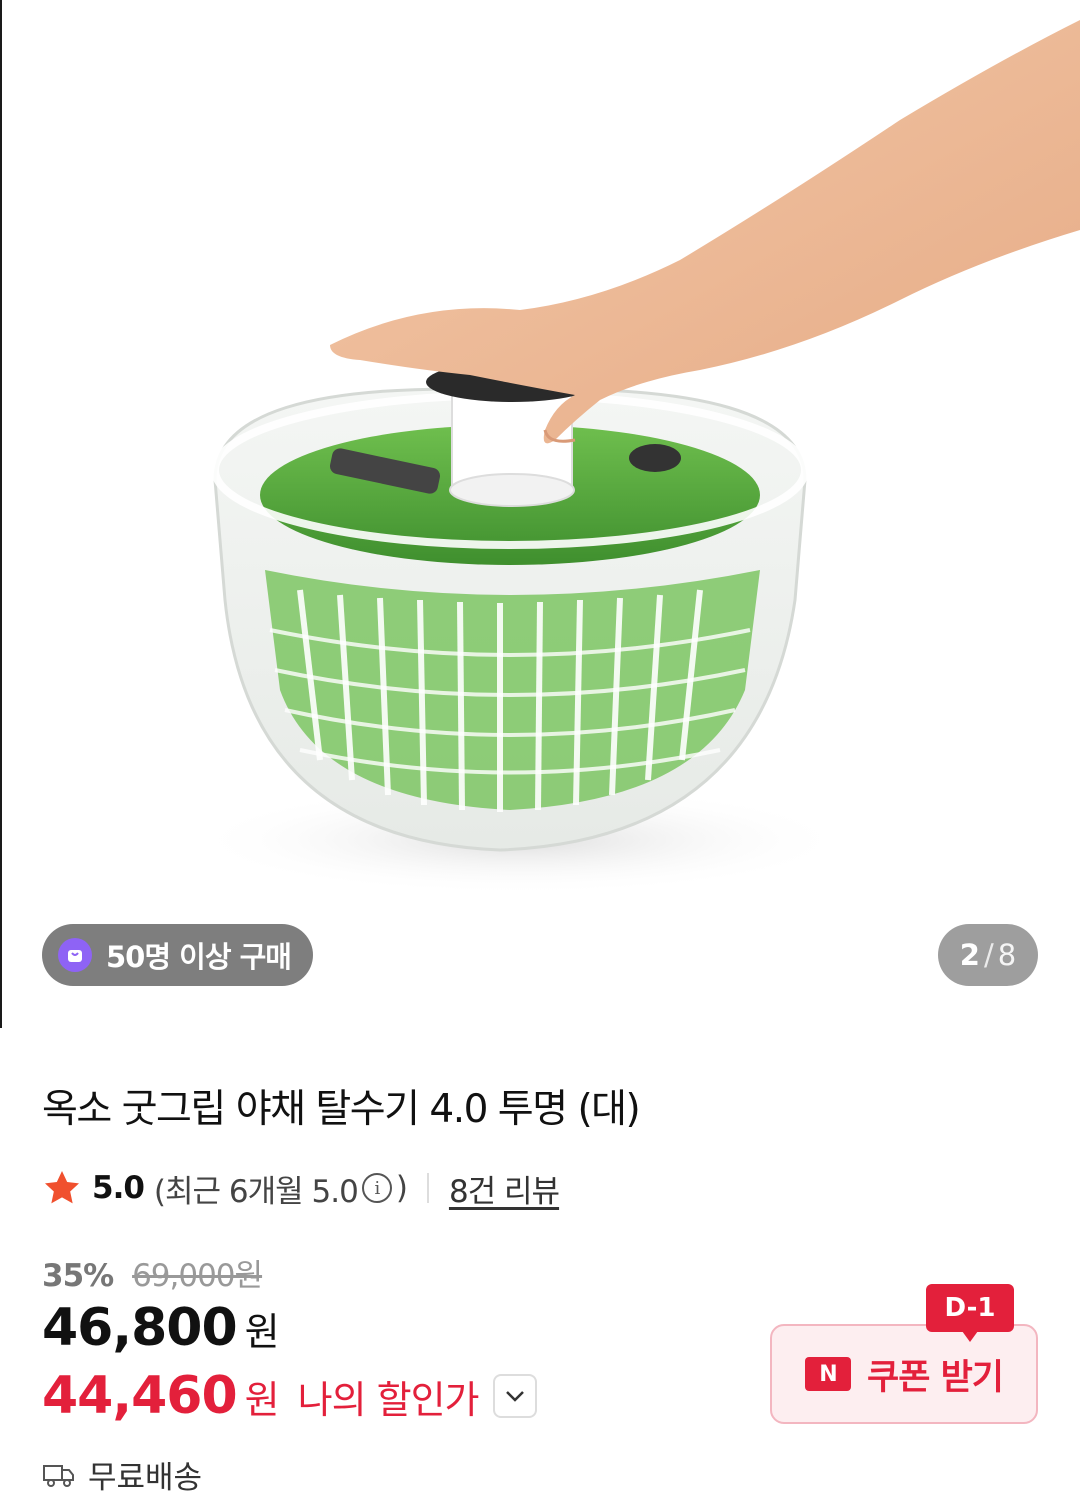  Describe the element at coordinates (376, 1188) in the screenshot. I see `info-icon: i` at that location.